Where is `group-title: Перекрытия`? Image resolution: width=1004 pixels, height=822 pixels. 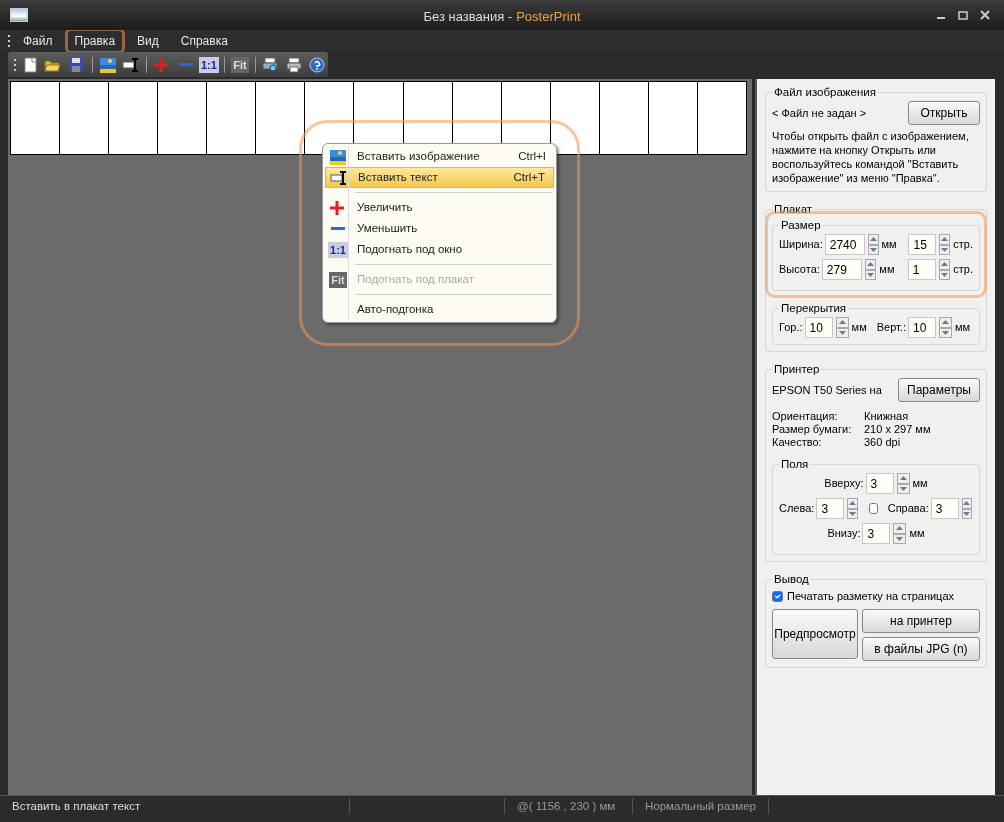 group-title: Перекрытия is located at coordinates (814, 308).